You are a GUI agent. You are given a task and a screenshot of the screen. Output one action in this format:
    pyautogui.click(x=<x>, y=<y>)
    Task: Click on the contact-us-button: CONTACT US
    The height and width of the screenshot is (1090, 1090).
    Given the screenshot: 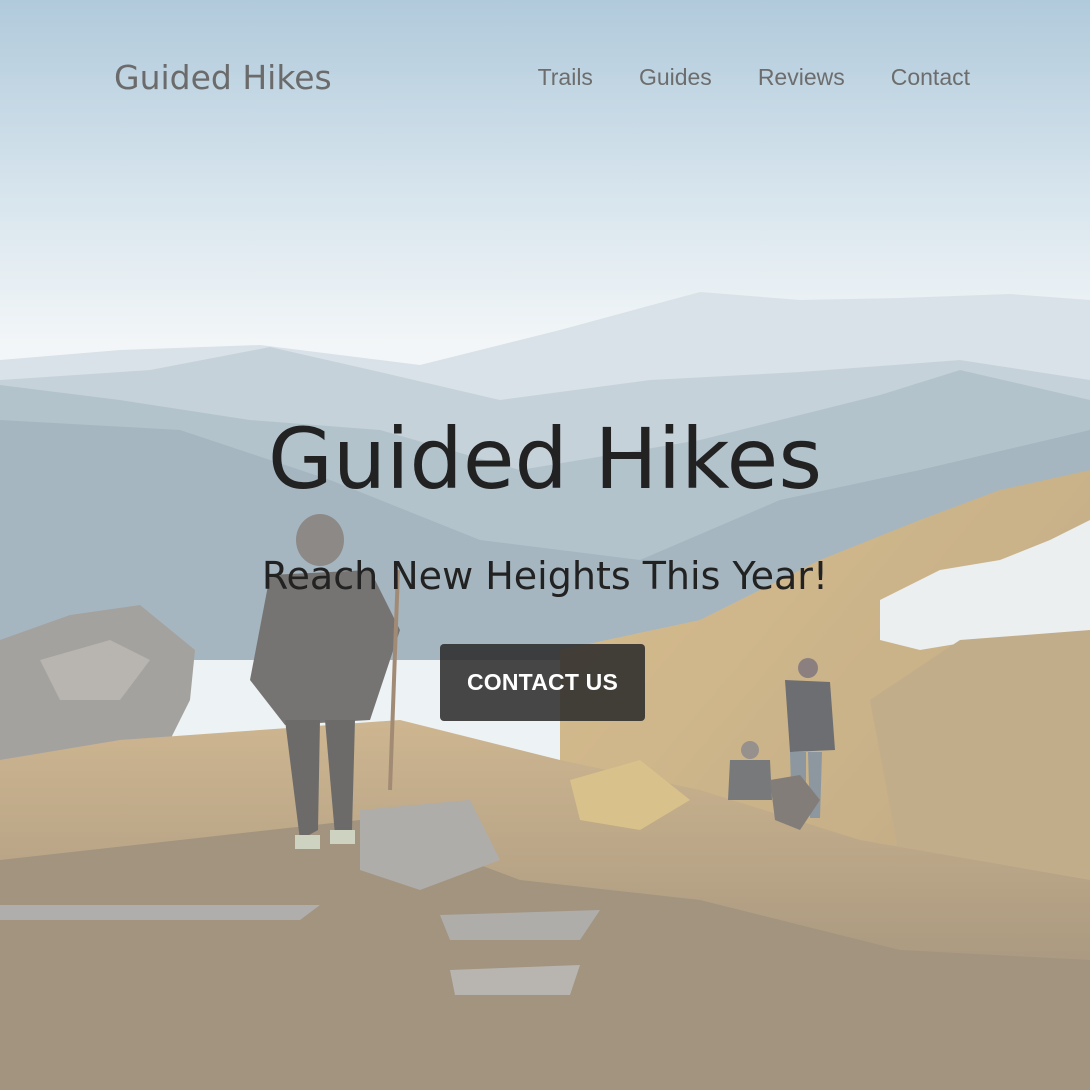 What is the action you would take?
    pyautogui.click(x=542, y=682)
    